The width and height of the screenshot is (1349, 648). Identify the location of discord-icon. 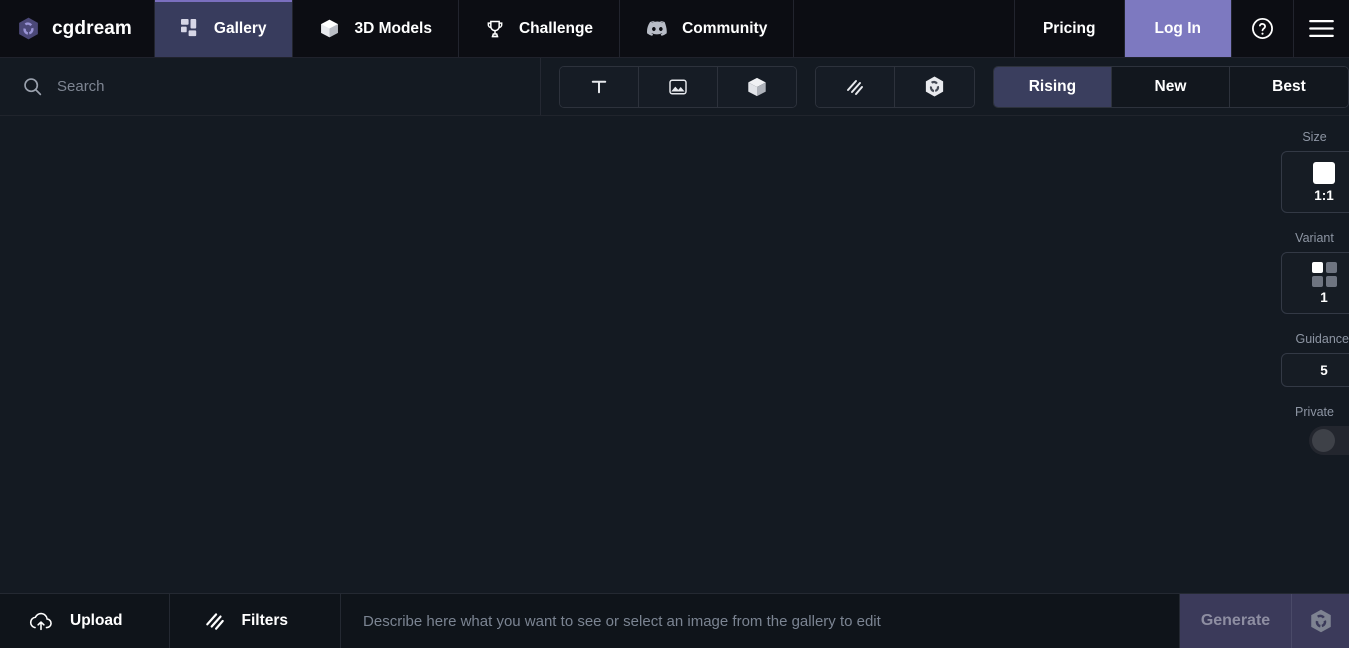
(657, 28).